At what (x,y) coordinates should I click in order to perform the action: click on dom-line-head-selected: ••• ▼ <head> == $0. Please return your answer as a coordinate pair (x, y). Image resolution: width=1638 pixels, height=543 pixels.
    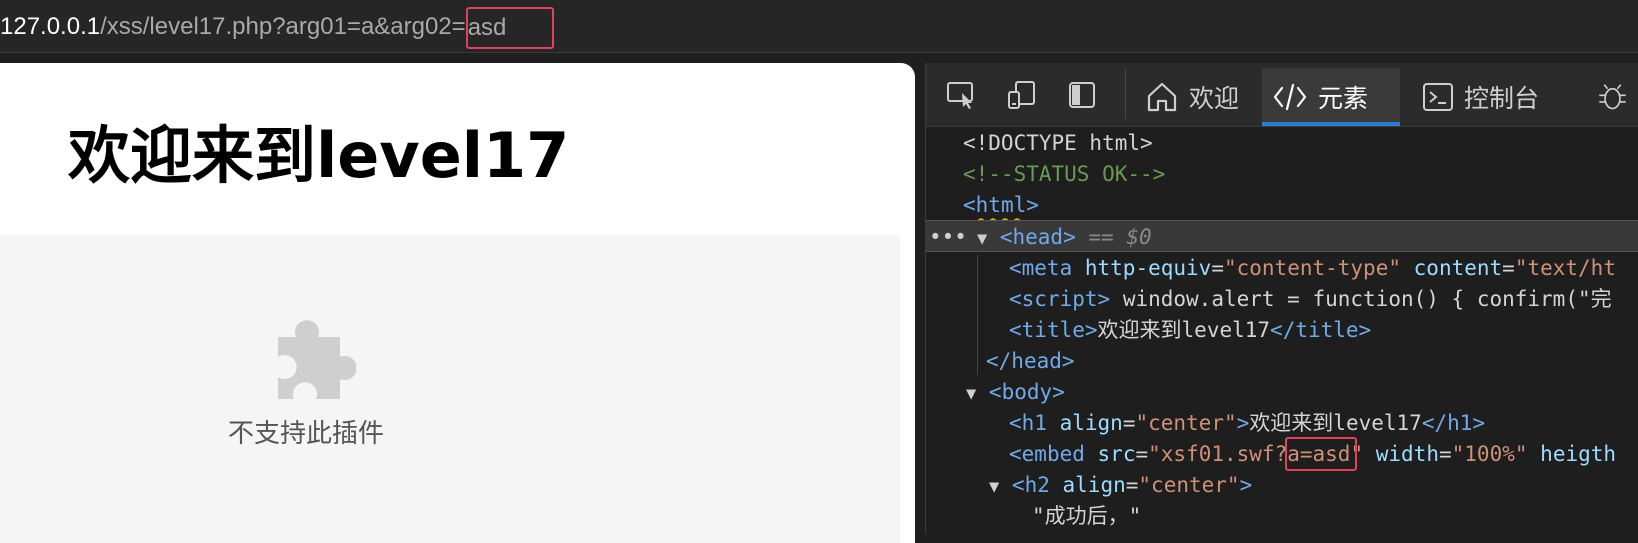
    Looking at the image, I should click on (1282, 236).